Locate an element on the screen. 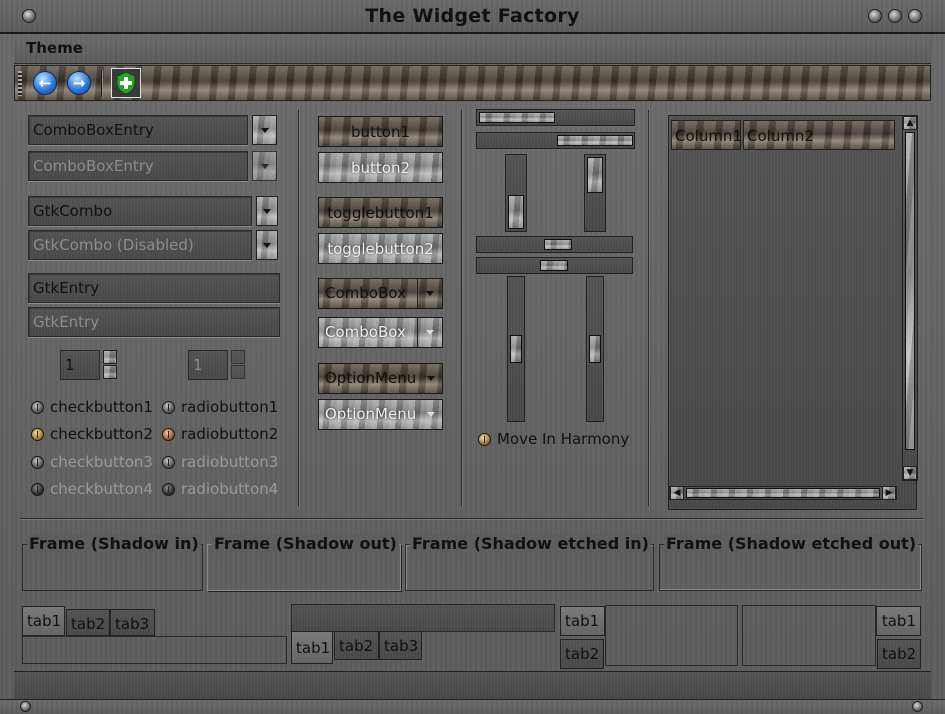 This screenshot has height=714, width=945. checkbutton-2: checkbutton2 is located at coordinates (92, 434).